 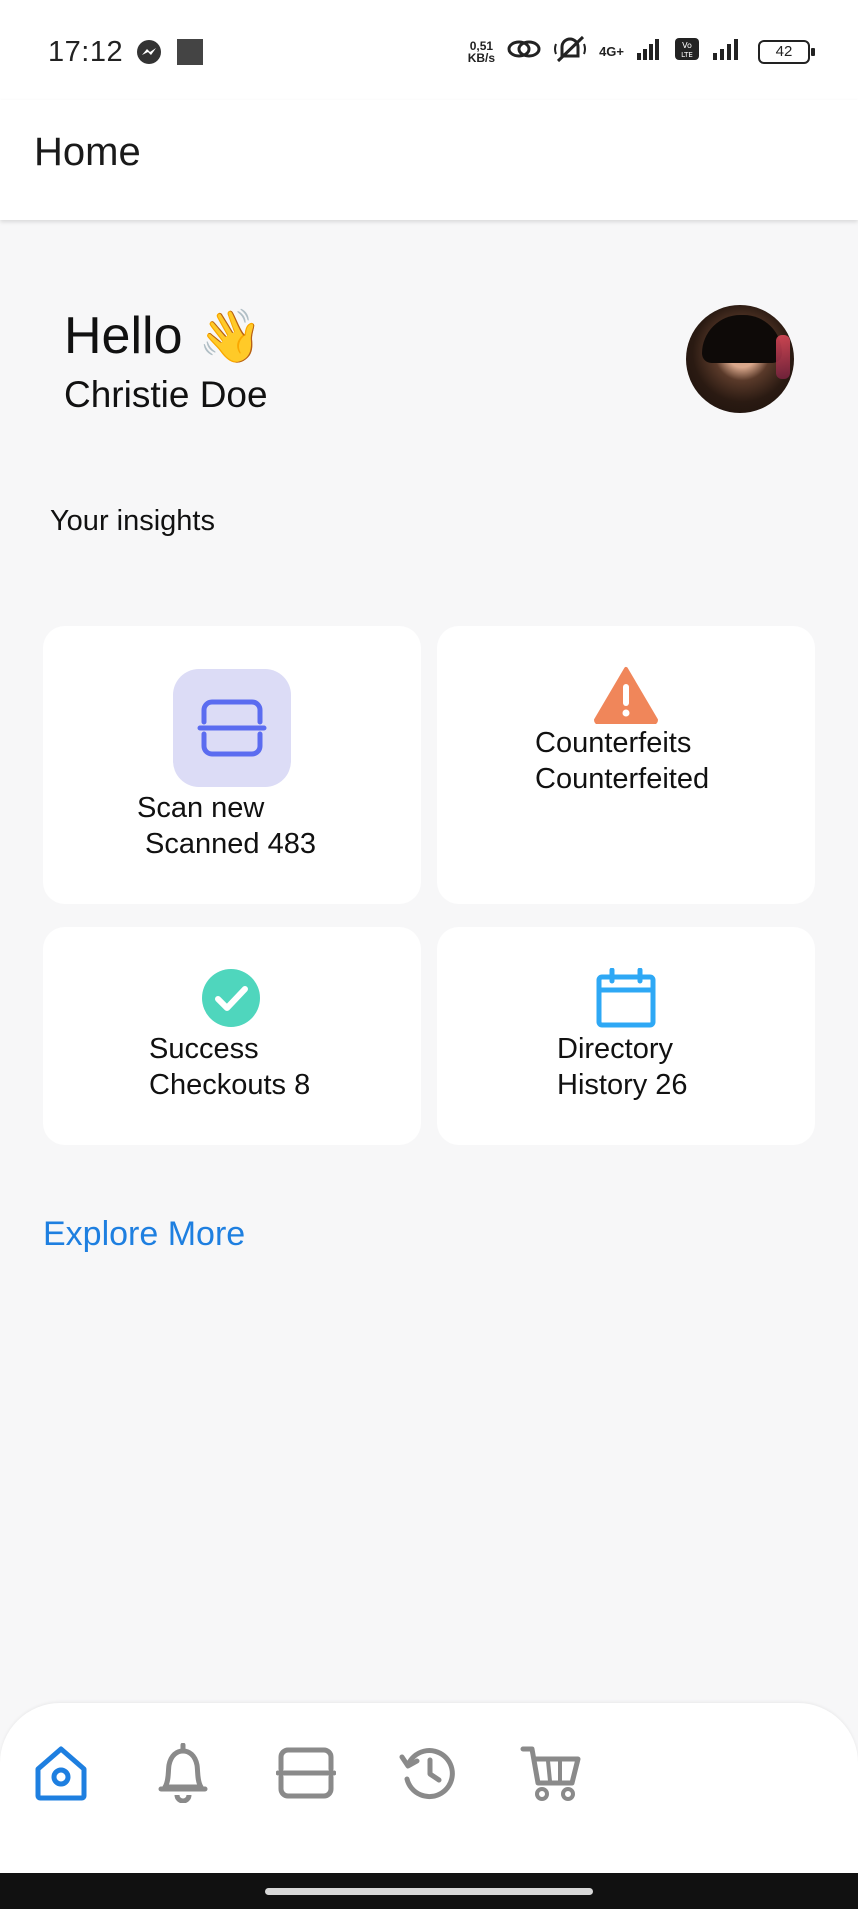 I want to click on net-speed-value: 0,51, so click(x=481, y=45).